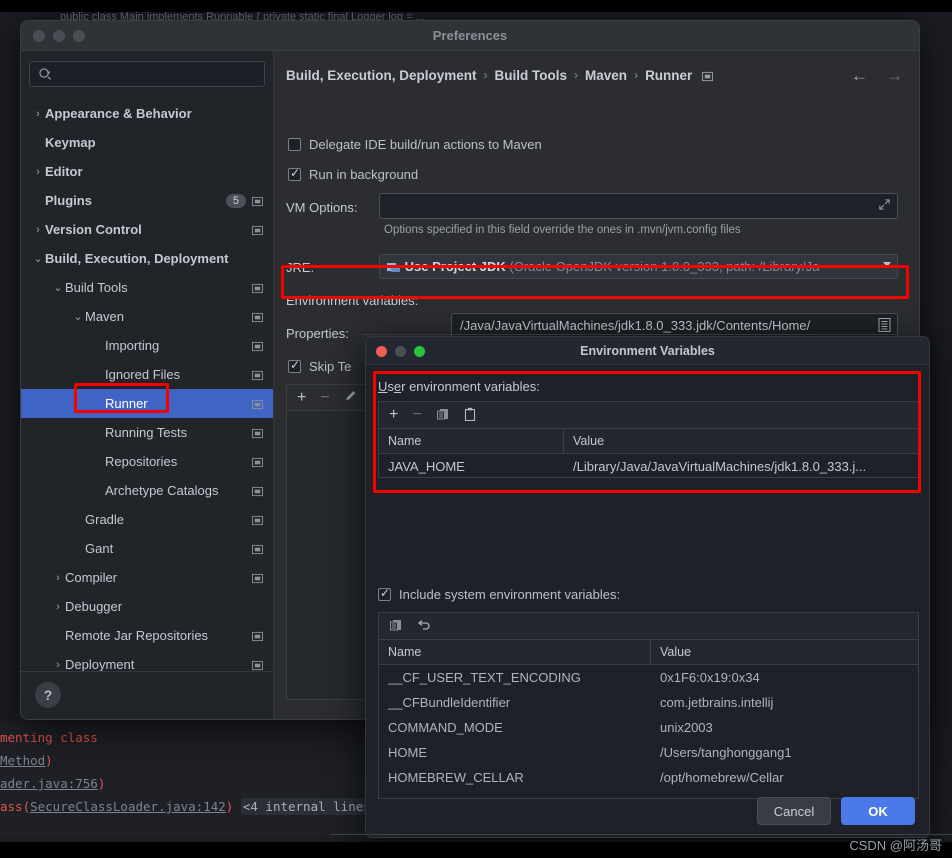 This screenshot has width=952, height=858. Describe the element at coordinates (147, 548) in the screenshot. I see `sidebar-item-gant: Gant` at that location.